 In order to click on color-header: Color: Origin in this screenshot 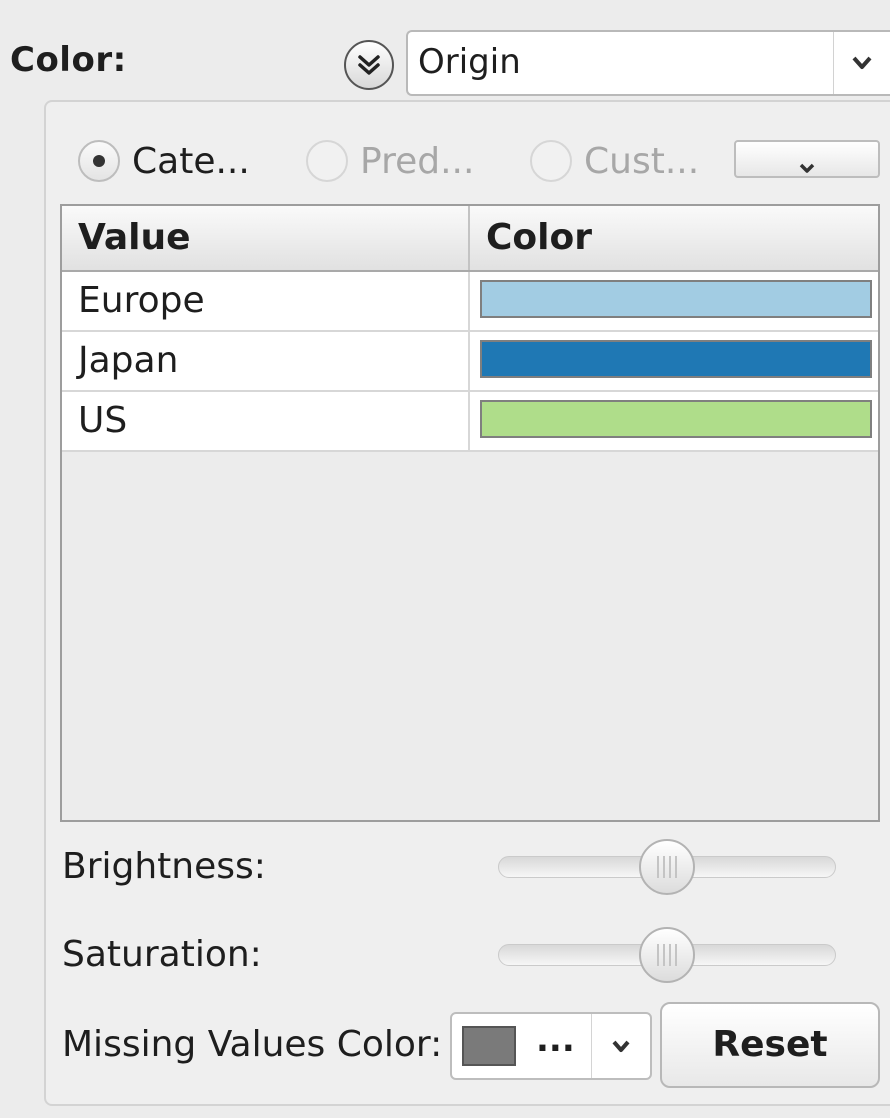, I will do `click(445, 52)`.